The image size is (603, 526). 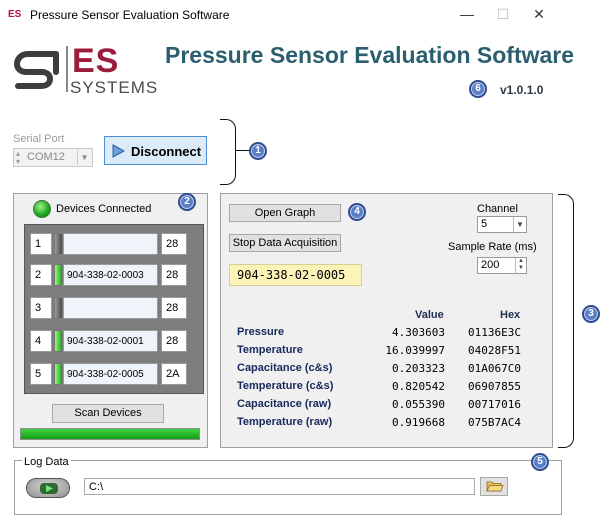 I want to click on channel-select: 5 ▼, so click(x=502, y=224).